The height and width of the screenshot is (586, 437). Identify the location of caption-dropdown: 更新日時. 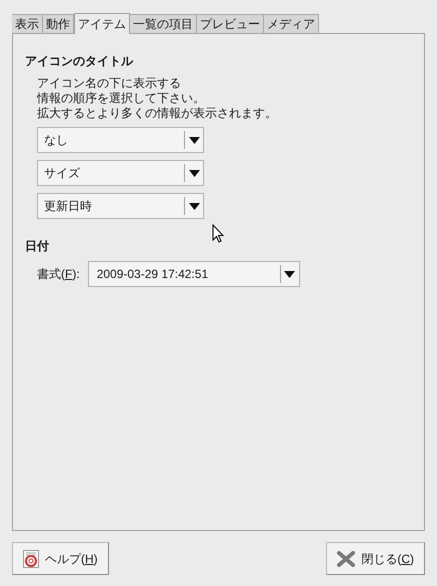
(120, 206).